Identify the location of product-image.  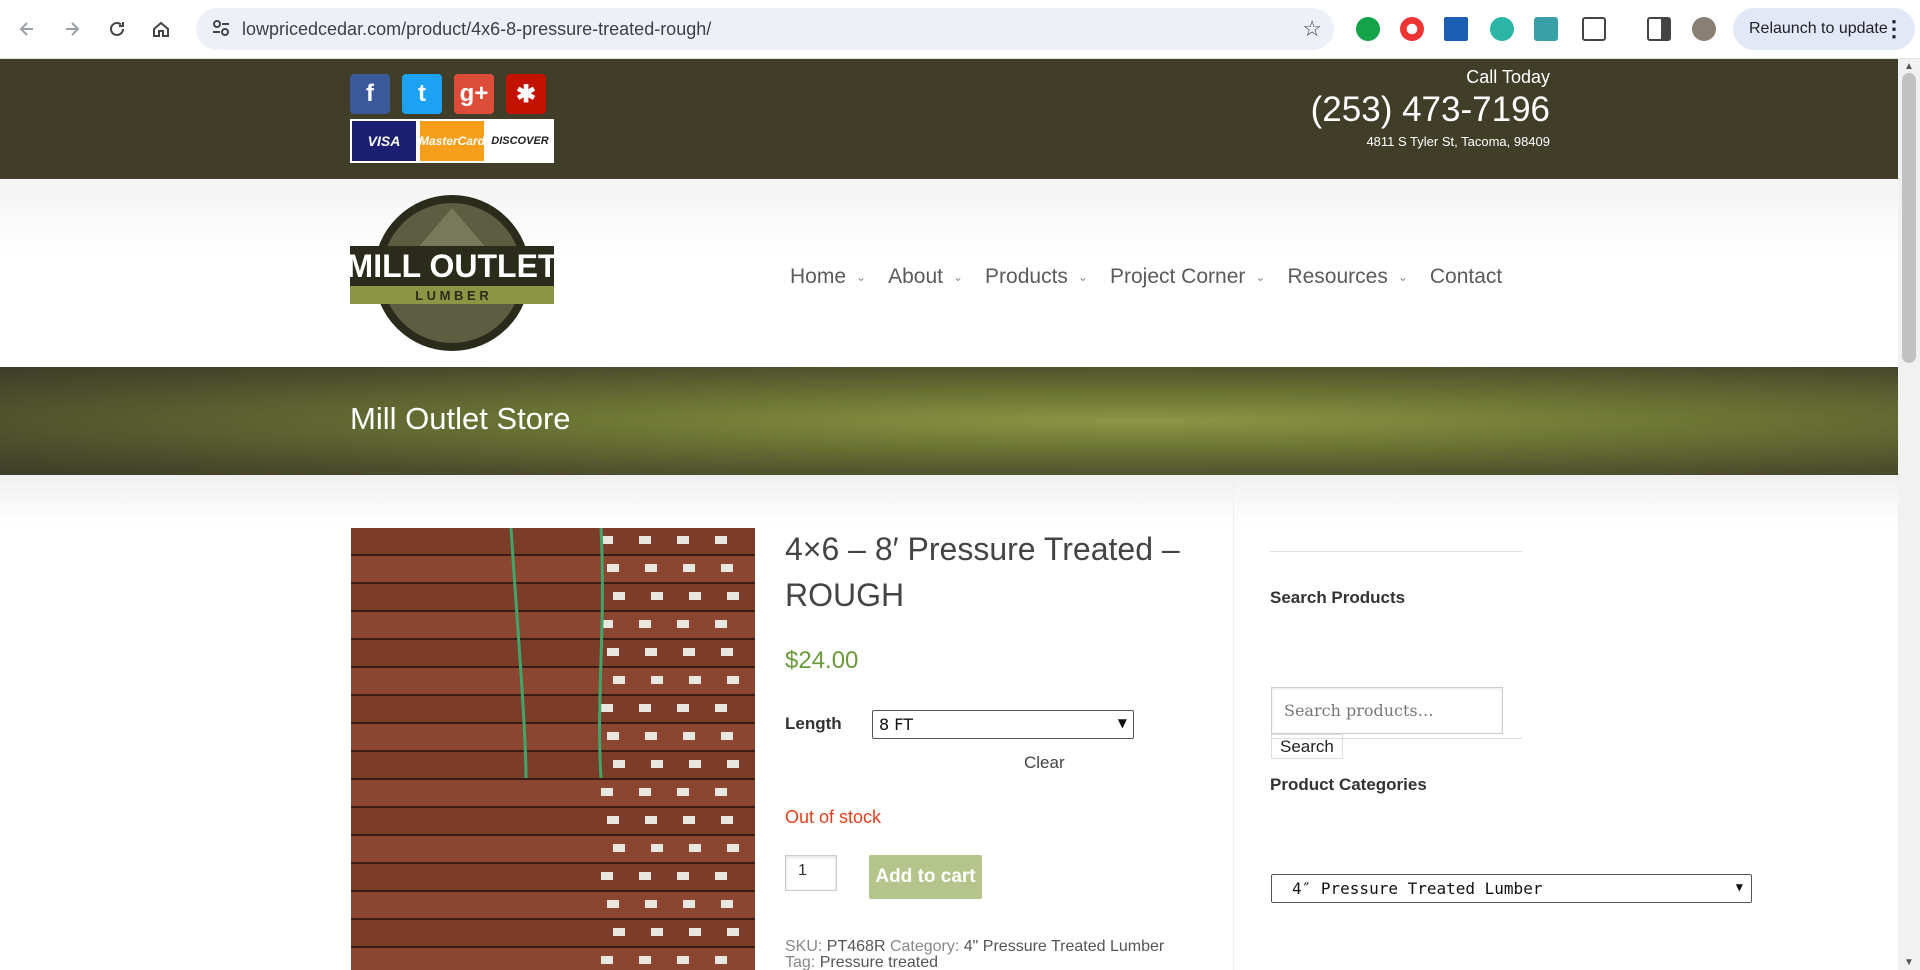
(553, 749).